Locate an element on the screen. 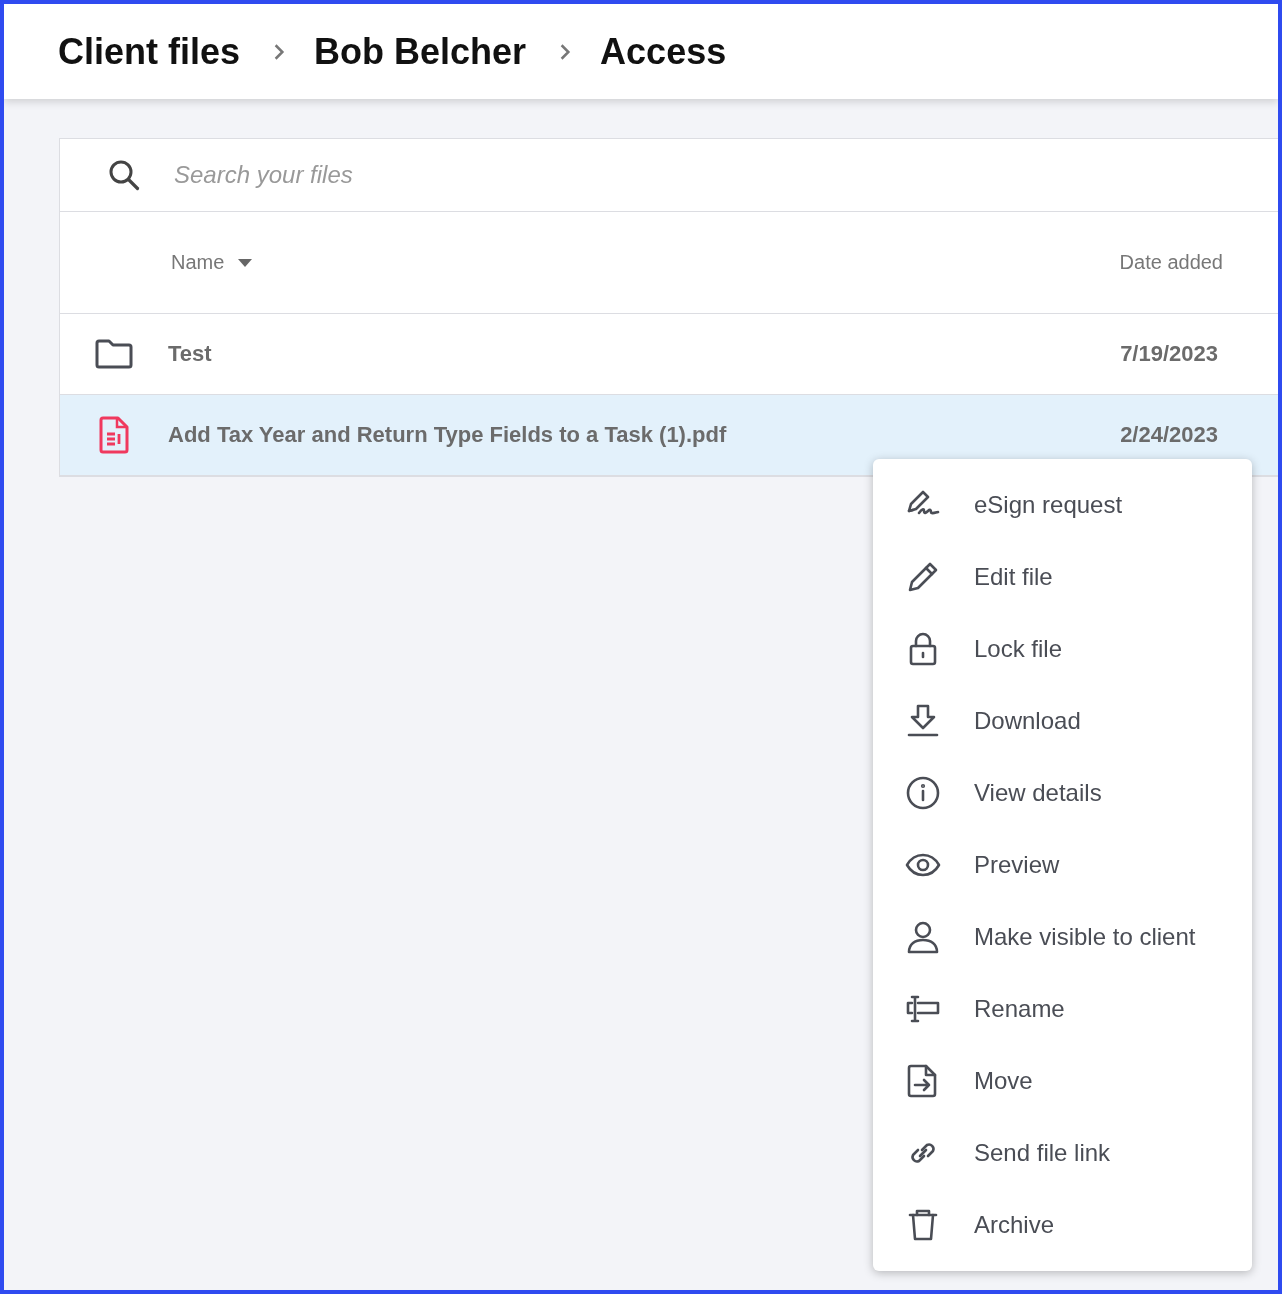 The image size is (1282, 1294). menu-item: Send file link is located at coordinates (1062, 1153).